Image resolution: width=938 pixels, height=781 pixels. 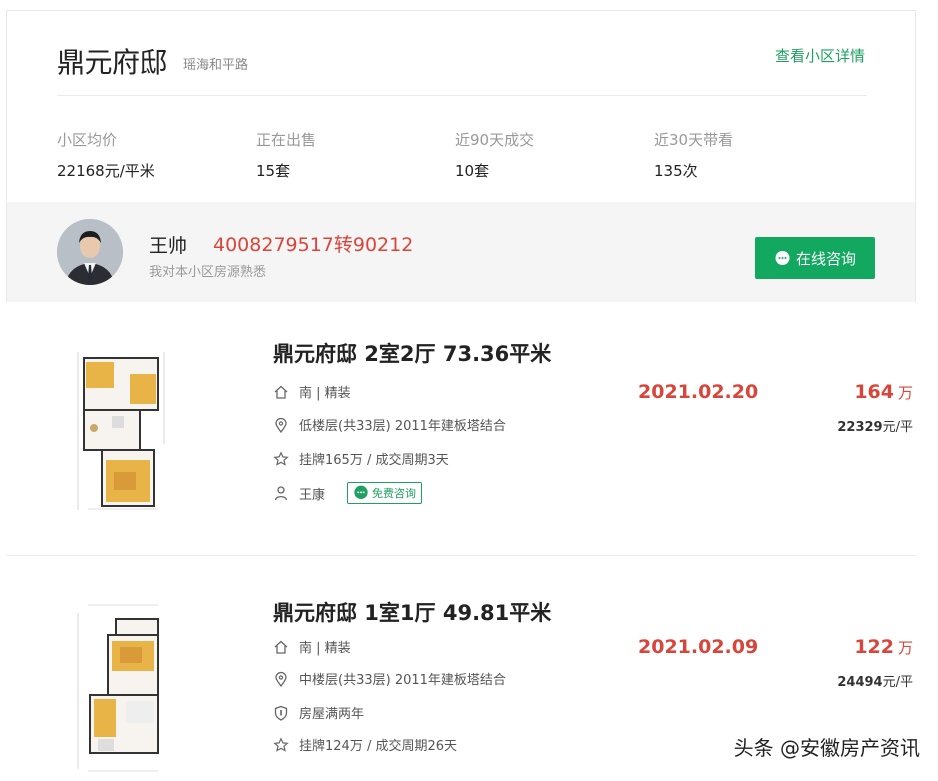 I want to click on stat-avg-price: 小区均价 22168元/平米, so click(x=106, y=155).